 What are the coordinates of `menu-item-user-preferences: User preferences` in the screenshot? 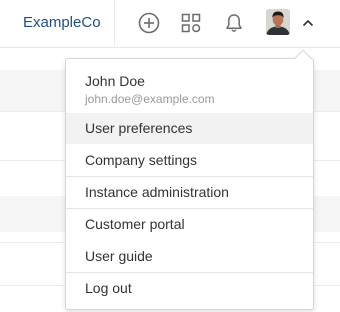 It's located at (189, 128).